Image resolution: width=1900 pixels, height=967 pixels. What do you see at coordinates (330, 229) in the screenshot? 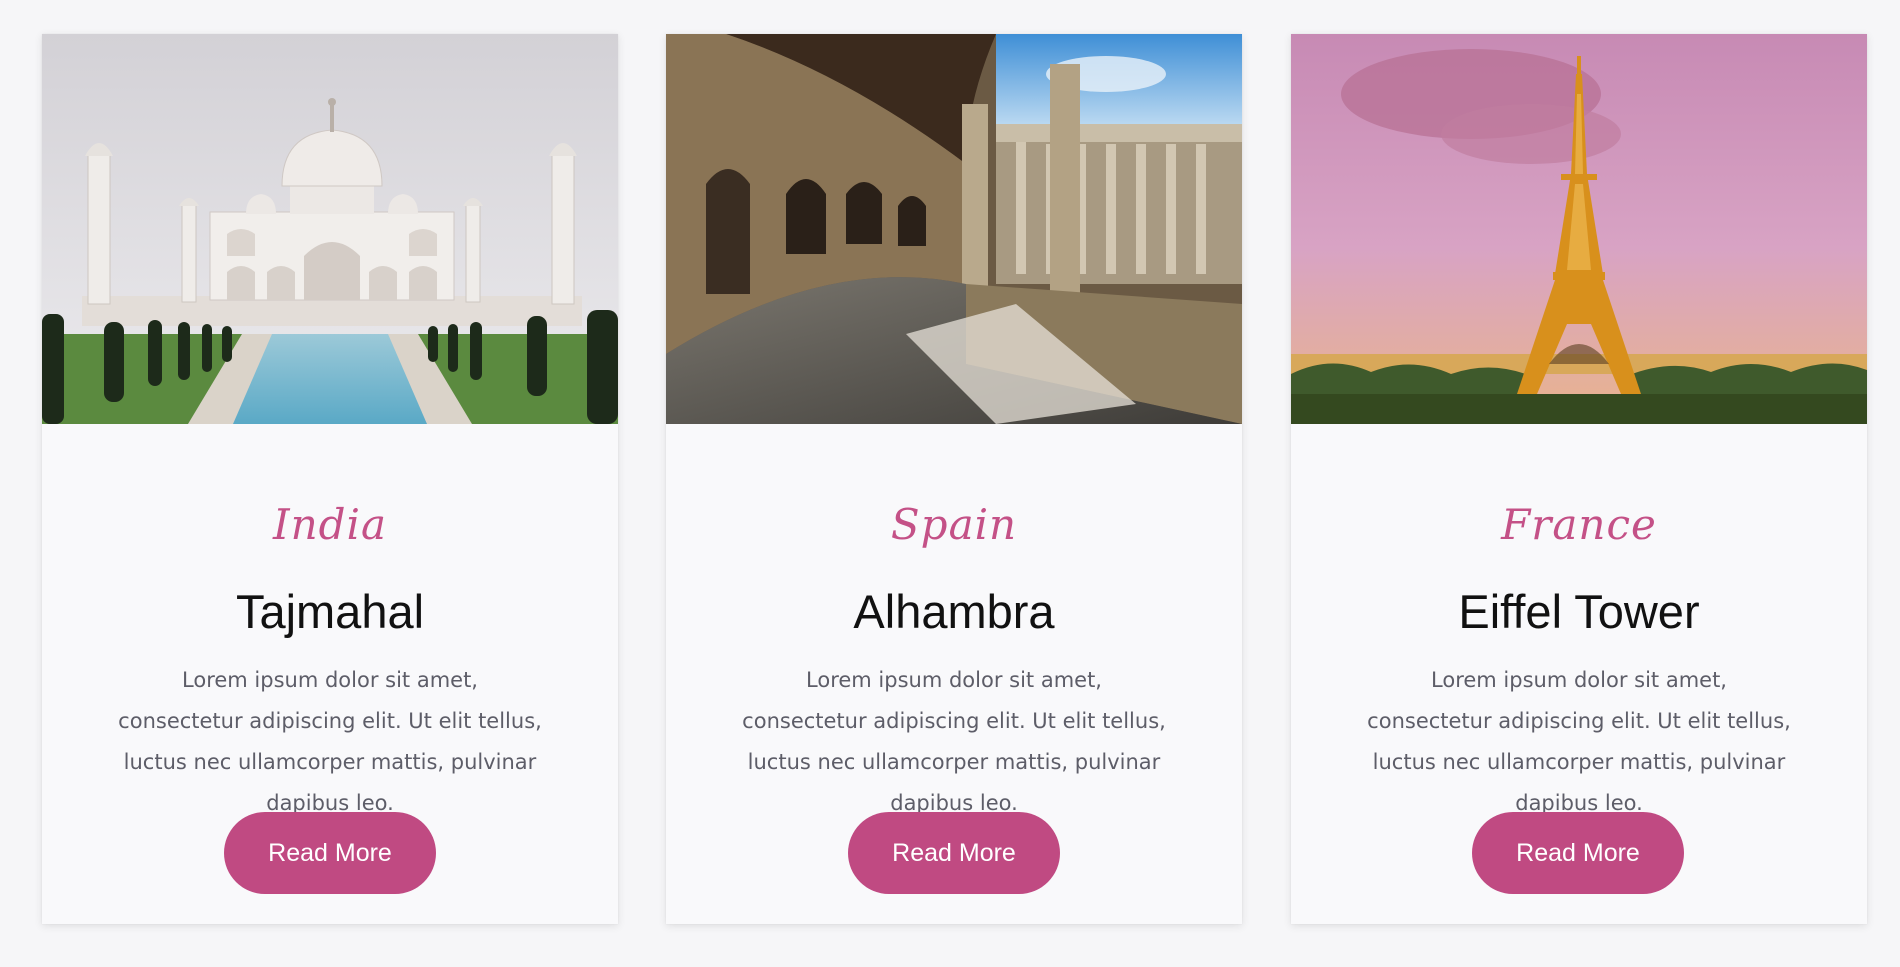
I see `tajmahal-photo` at bounding box center [330, 229].